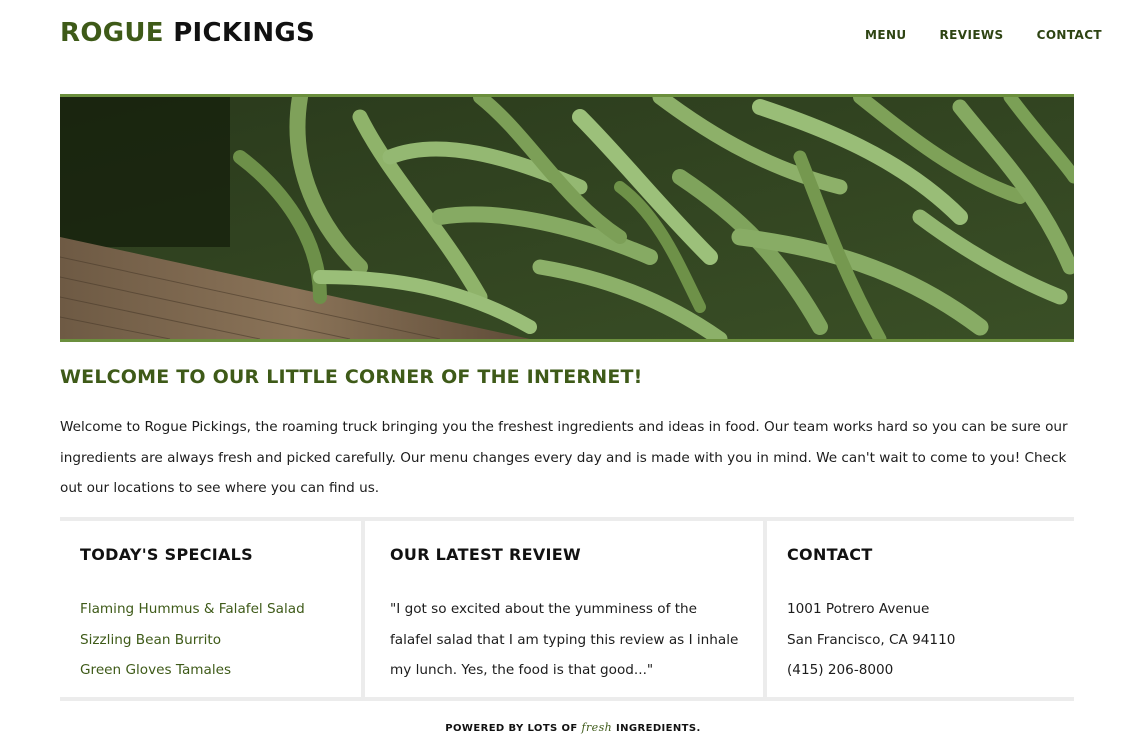  I want to click on special-item: Green Gloves Tamales, so click(210, 670).